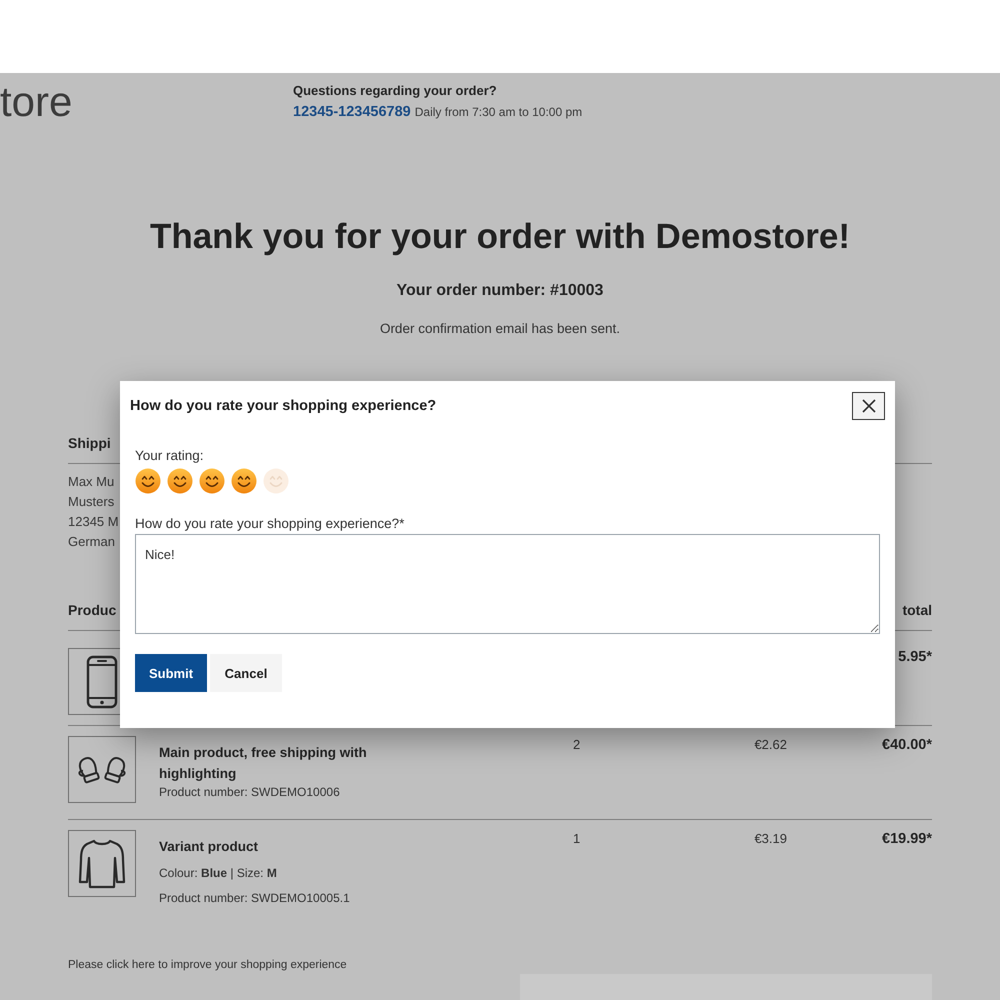 This screenshot has height=1000, width=1000. I want to click on close-icon, so click(869, 406).